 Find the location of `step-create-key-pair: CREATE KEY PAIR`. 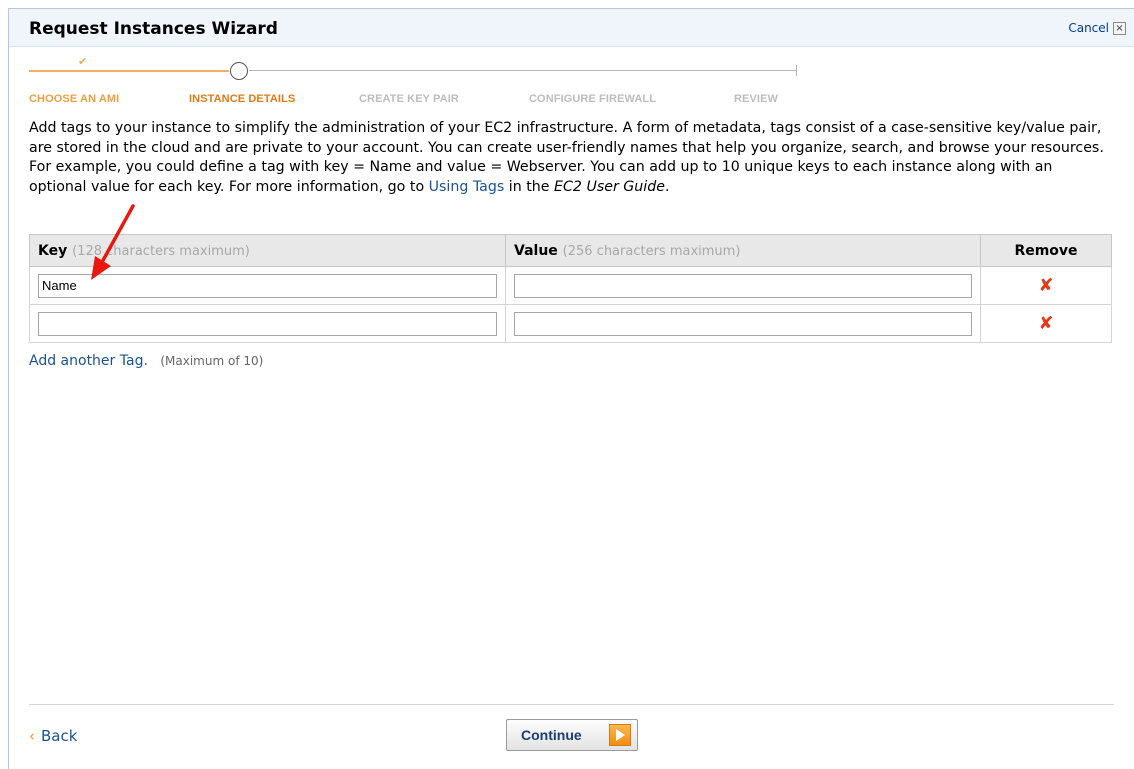

step-create-key-pair: CREATE KEY PAIR is located at coordinates (409, 99).